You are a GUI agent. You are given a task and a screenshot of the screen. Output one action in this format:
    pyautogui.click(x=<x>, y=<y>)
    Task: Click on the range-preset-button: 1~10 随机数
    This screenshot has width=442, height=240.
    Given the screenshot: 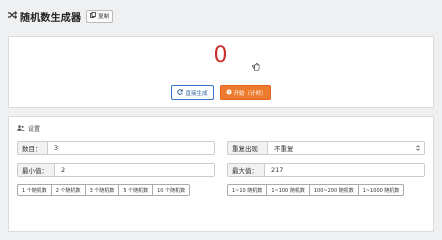 What is the action you would take?
    pyautogui.click(x=248, y=190)
    